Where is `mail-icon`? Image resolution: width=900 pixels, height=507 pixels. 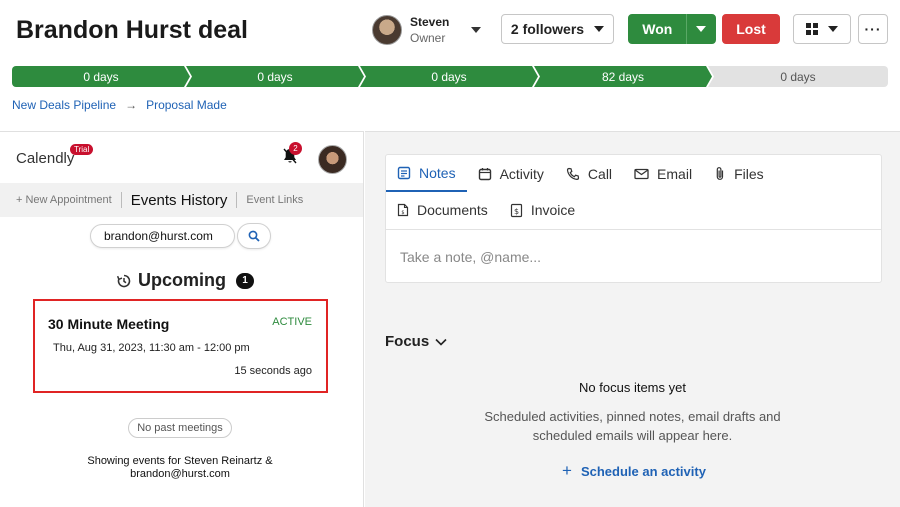 mail-icon is located at coordinates (641, 173).